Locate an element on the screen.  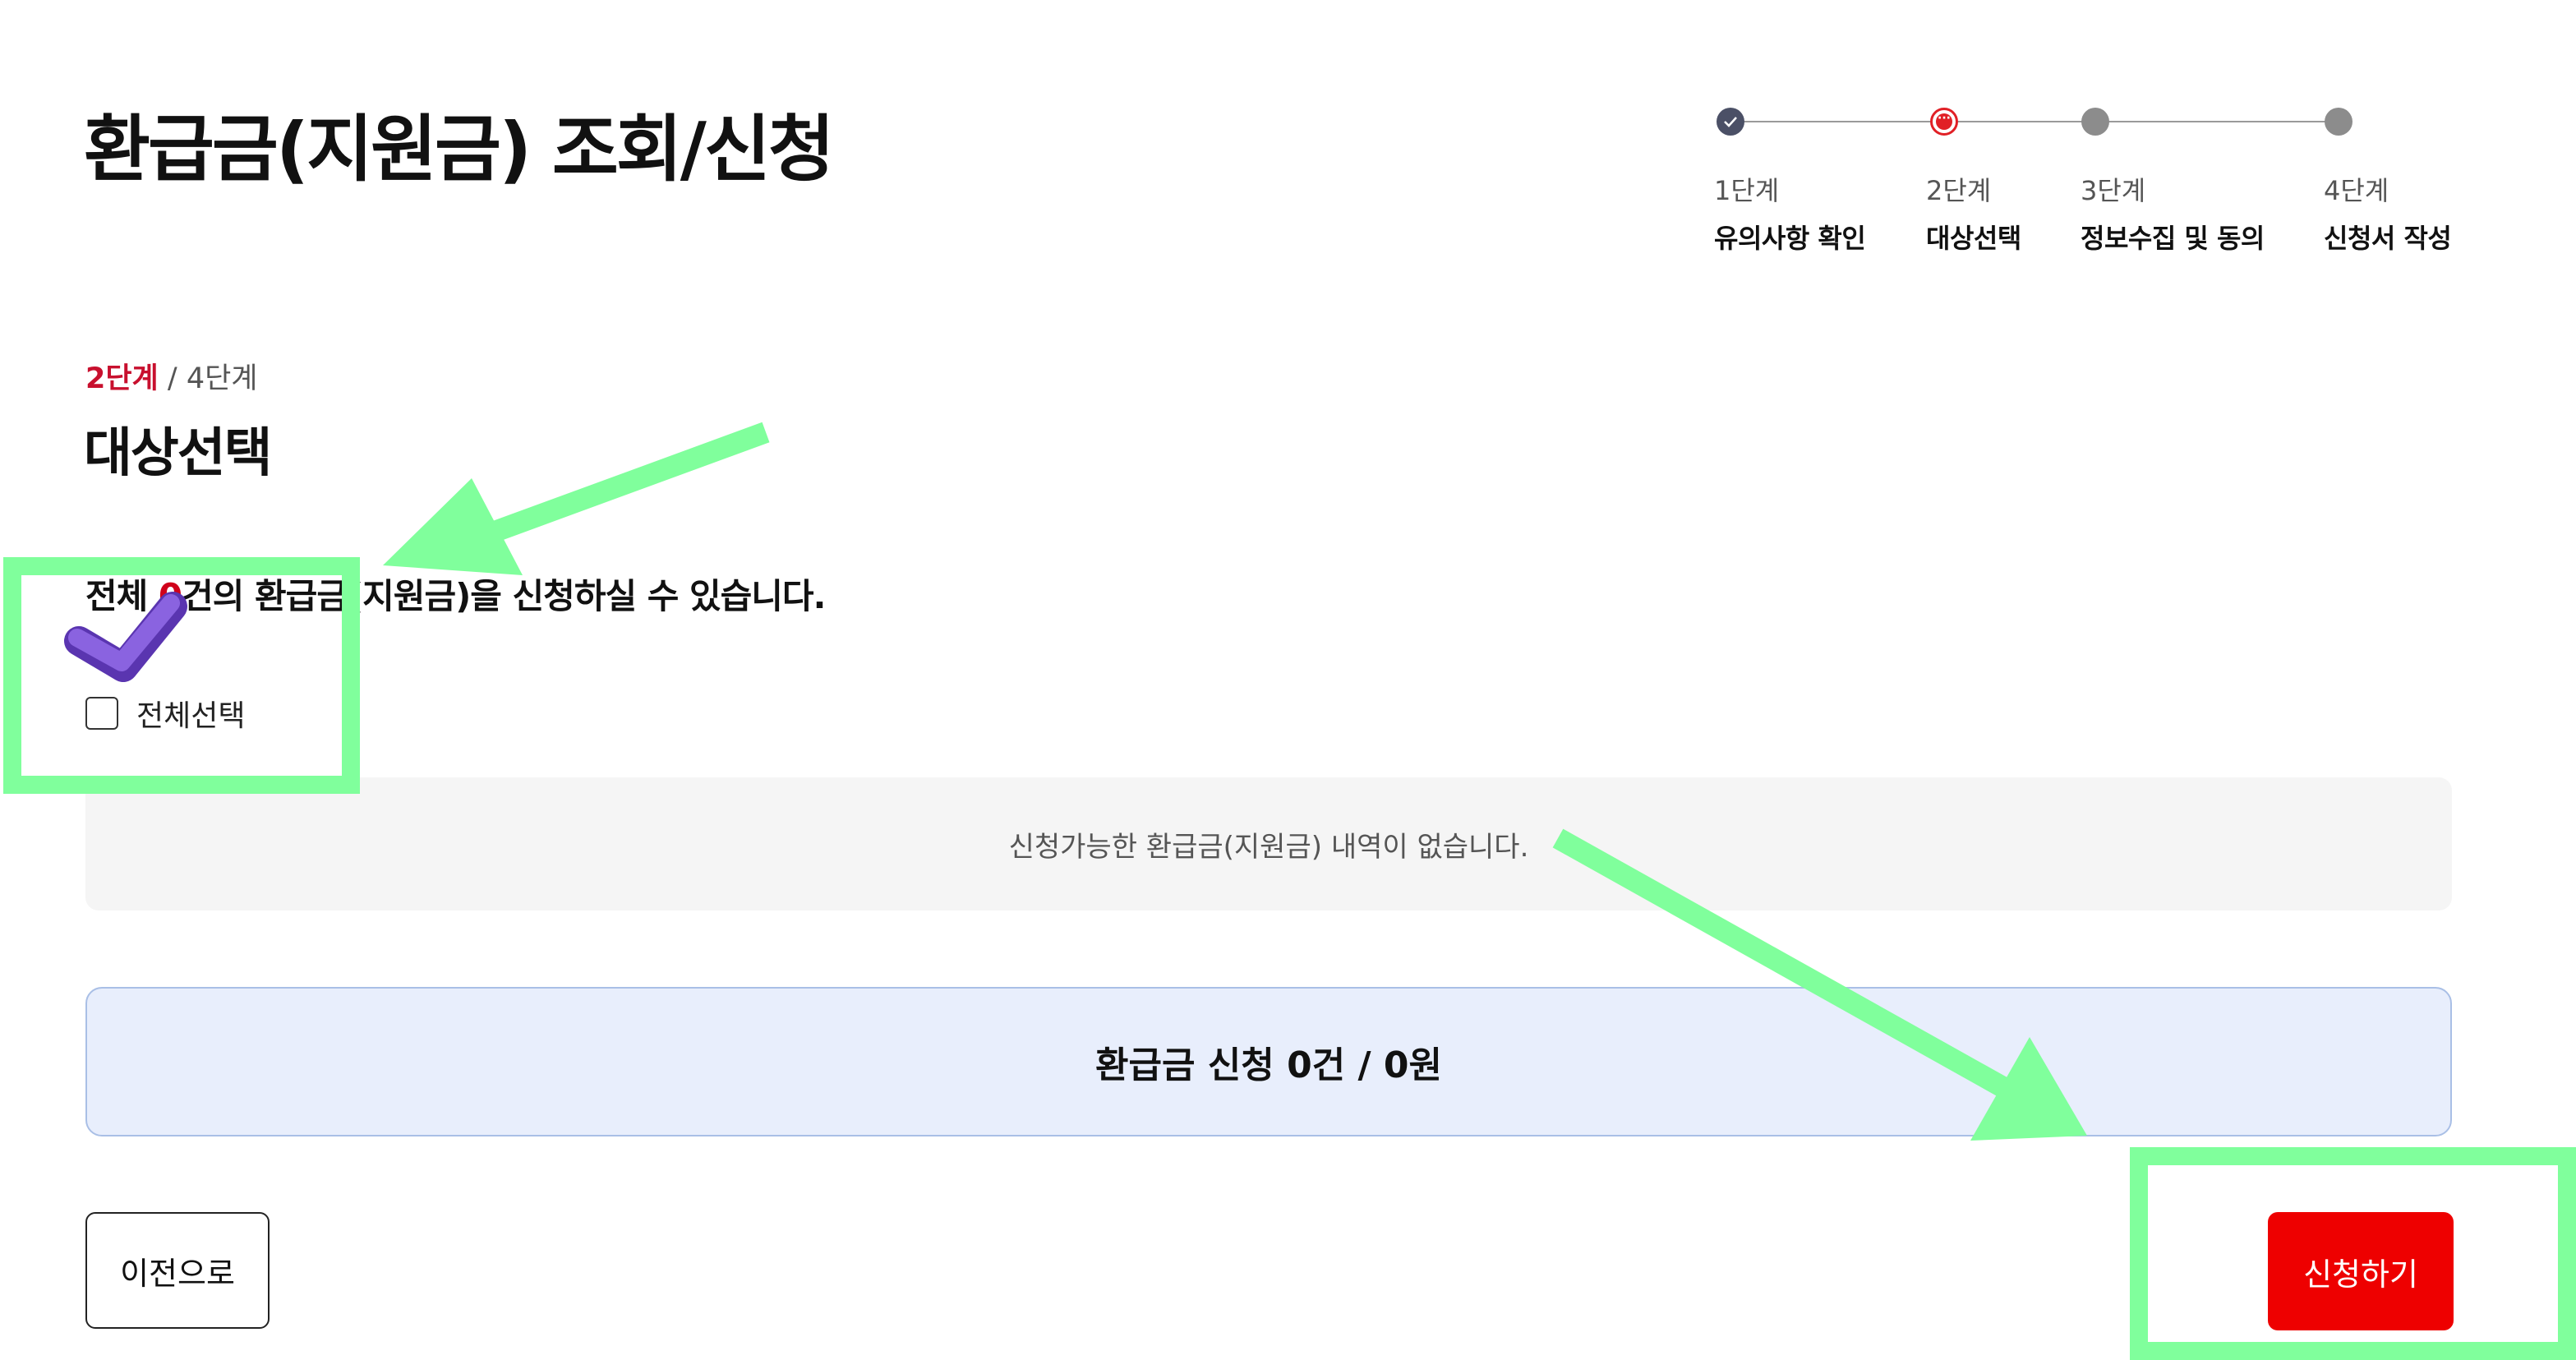
empty-list-panel: 신청가능한 환급금(지원금) 내역이 없습니다. is located at coordinates (1268, 844).